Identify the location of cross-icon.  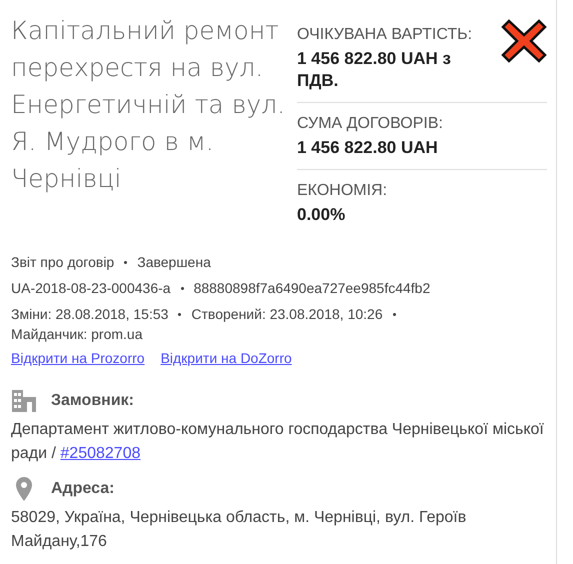
(524, 41).